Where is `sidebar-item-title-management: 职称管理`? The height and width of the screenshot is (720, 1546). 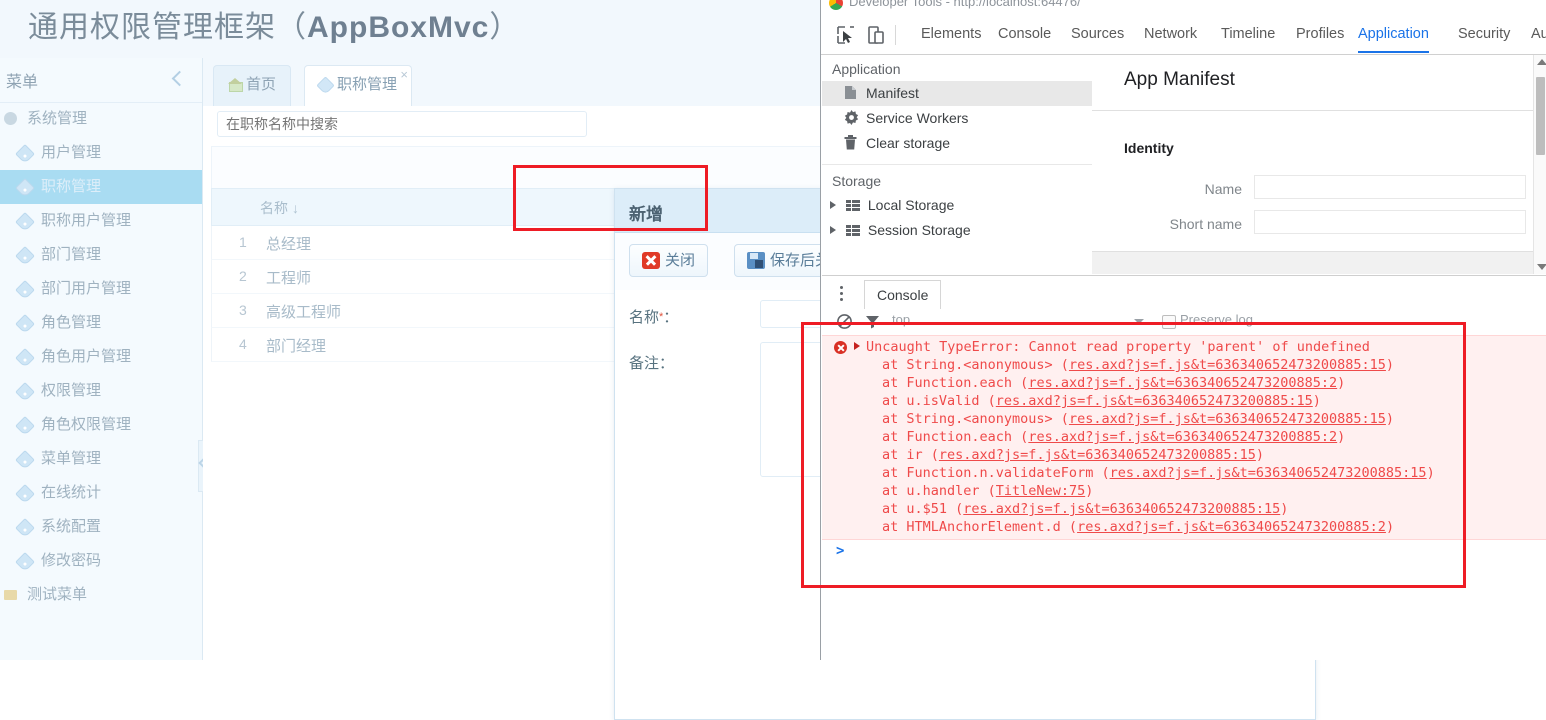
sidebar-item-title-management: 职称管理 is located at coordinates (101, 187).